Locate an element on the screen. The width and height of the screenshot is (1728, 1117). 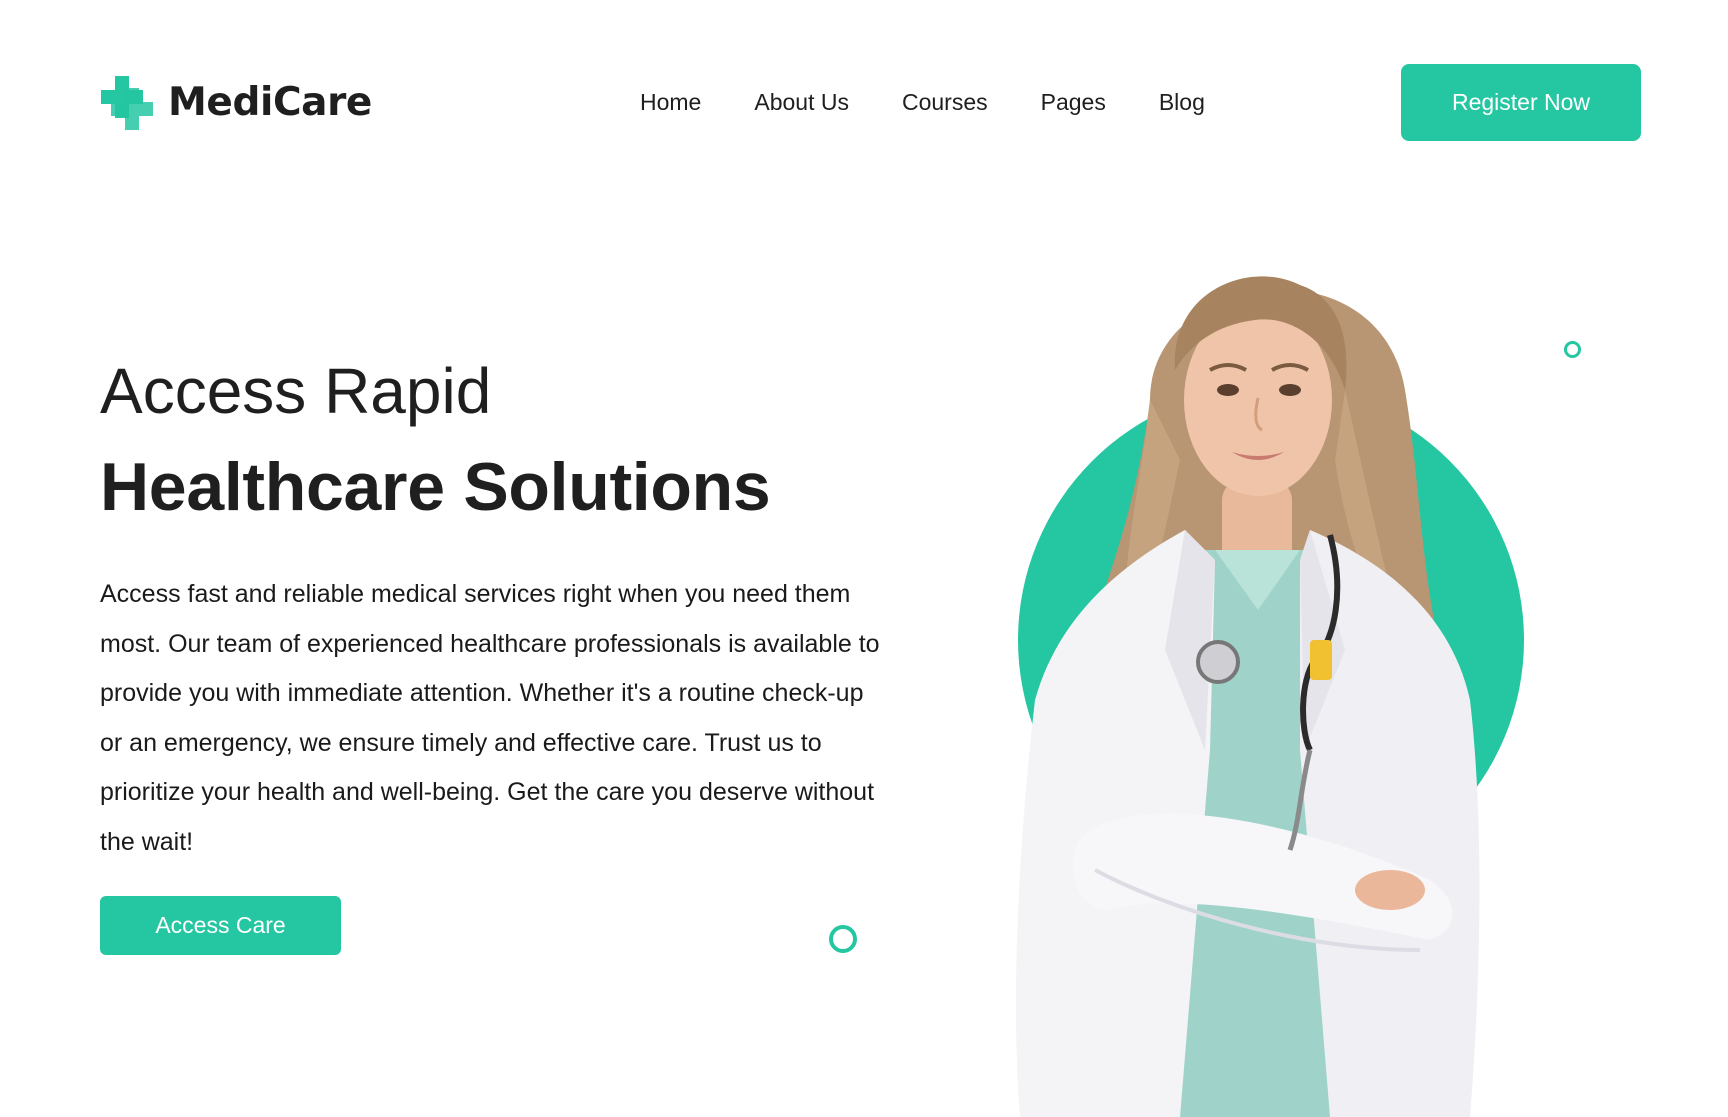
access-care-button: Access Care is located at coordinates (220, 925).